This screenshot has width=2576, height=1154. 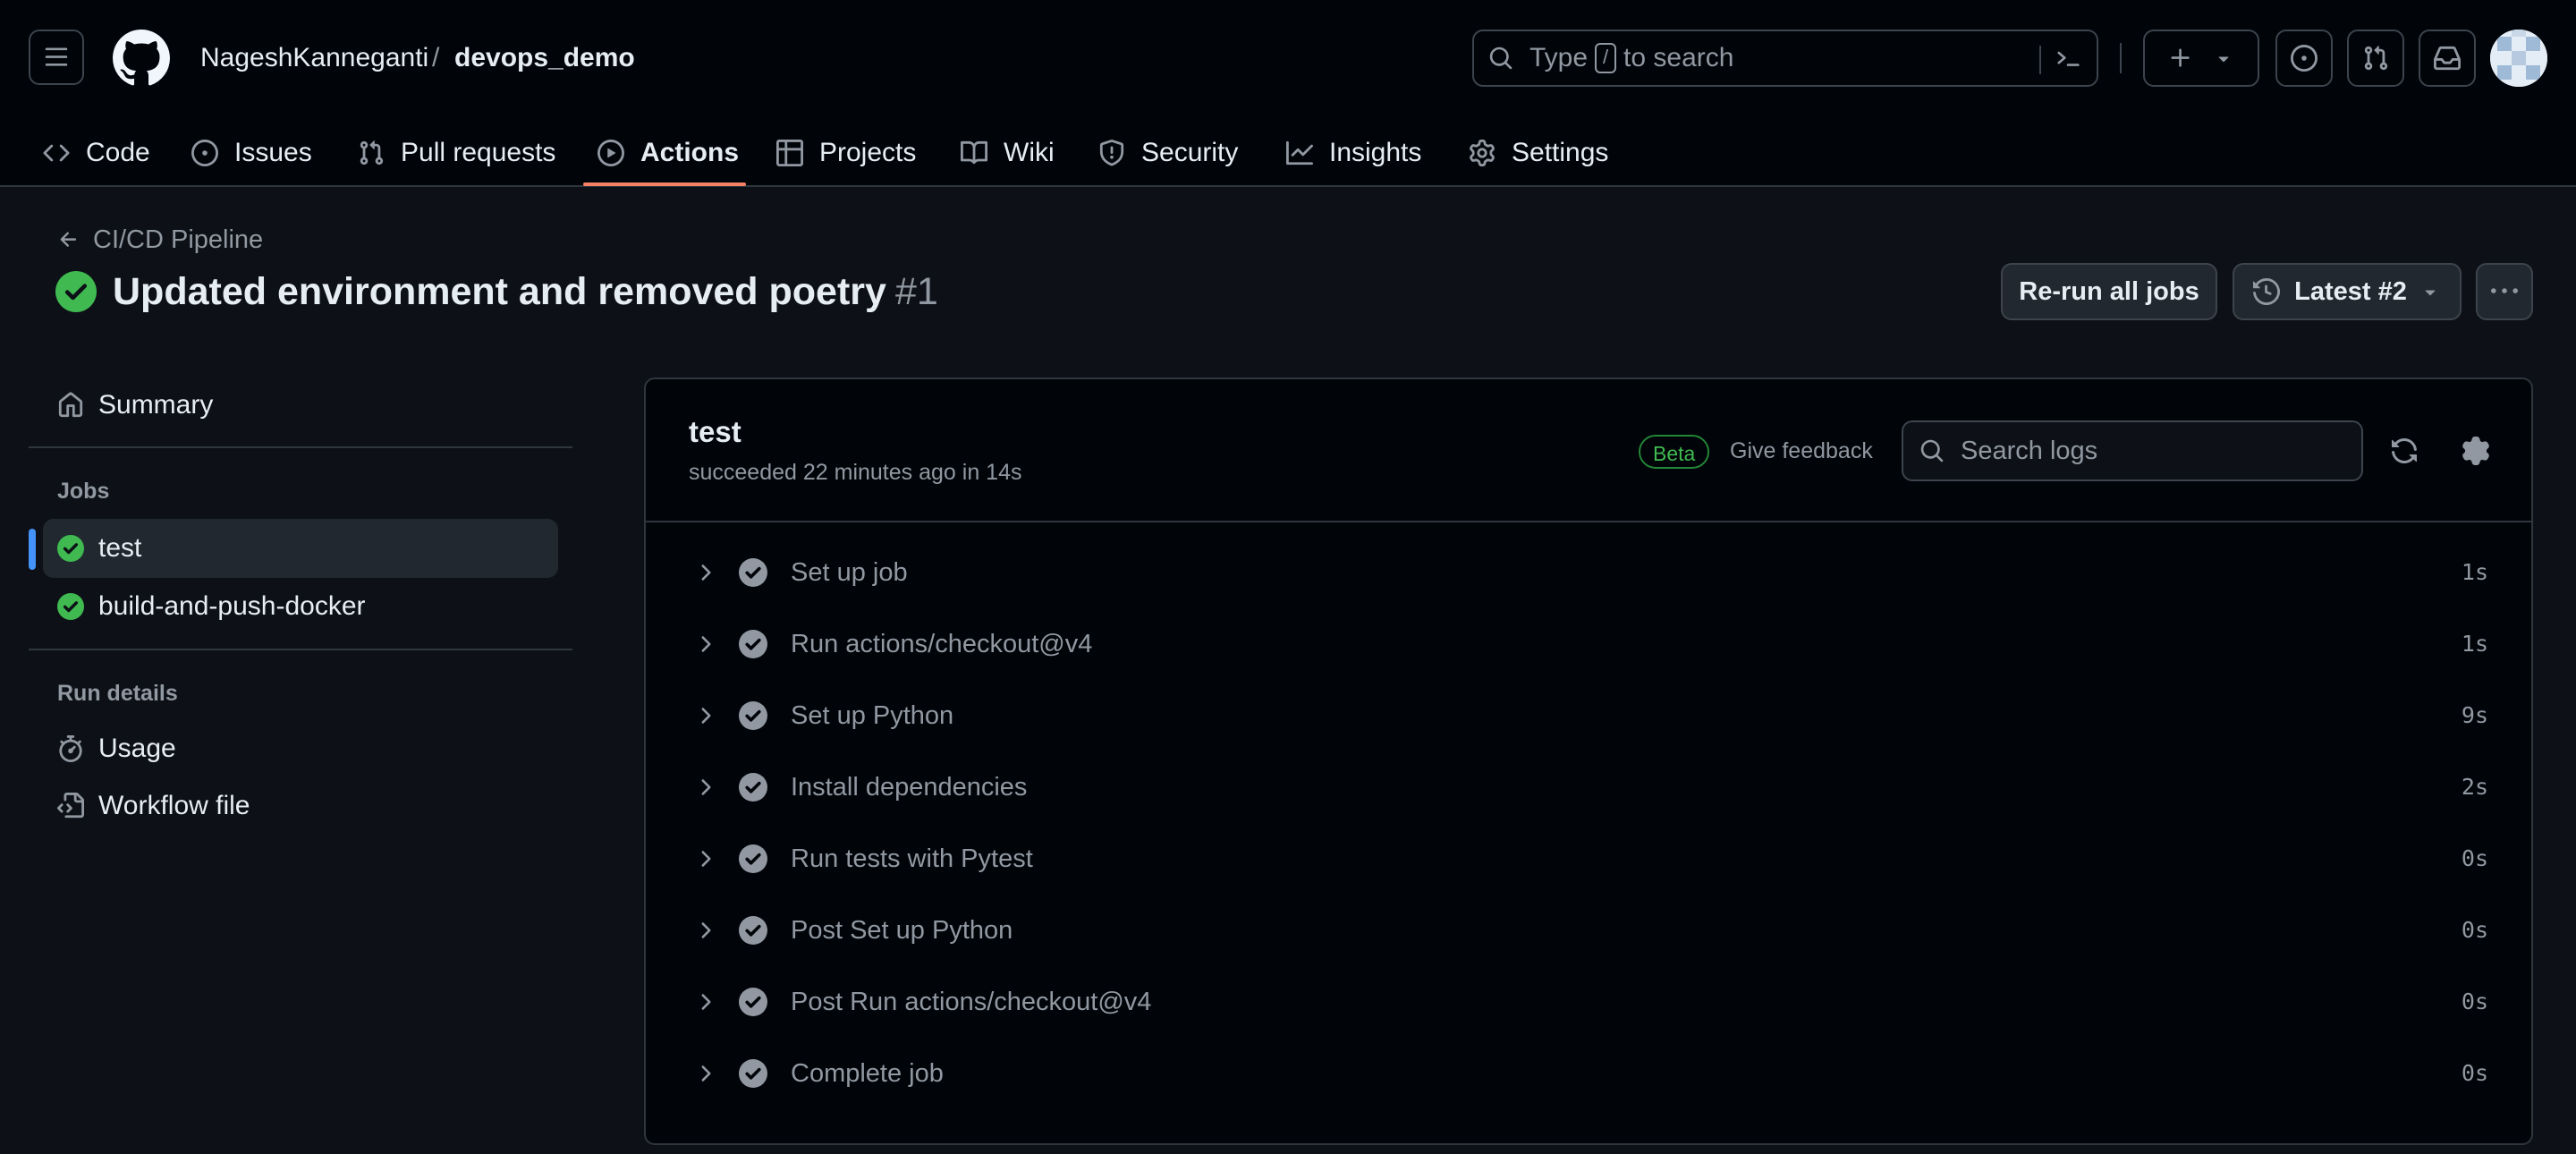 I want to click on step-row: Install dependencies 2s, so click(x=1588, y=787).